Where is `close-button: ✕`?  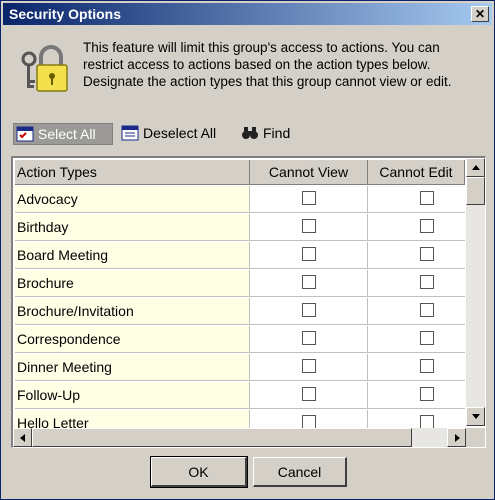
close-button: ✕ is located at coordinates (480, 14).